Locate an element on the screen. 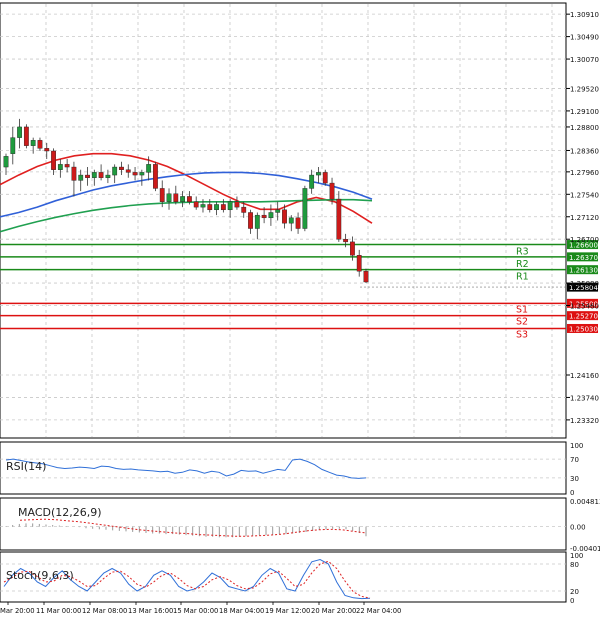  rsi-tick-label: 70 is located at coordinates (574, 460).